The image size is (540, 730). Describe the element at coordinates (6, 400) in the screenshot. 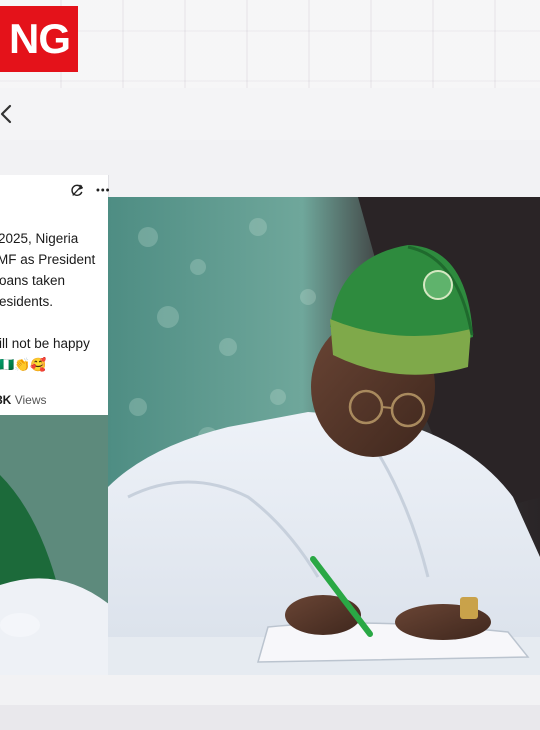

I see `views-count: 3K` at that location.